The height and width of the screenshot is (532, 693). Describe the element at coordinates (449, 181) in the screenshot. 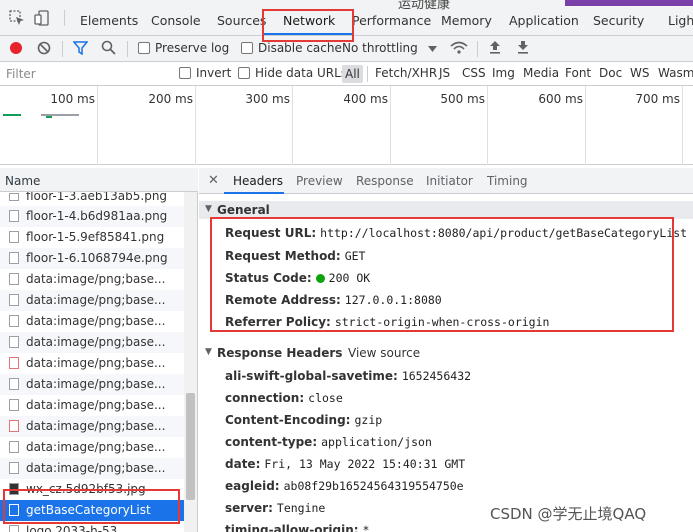

I see `tab-initiator: Initiator` at that location.